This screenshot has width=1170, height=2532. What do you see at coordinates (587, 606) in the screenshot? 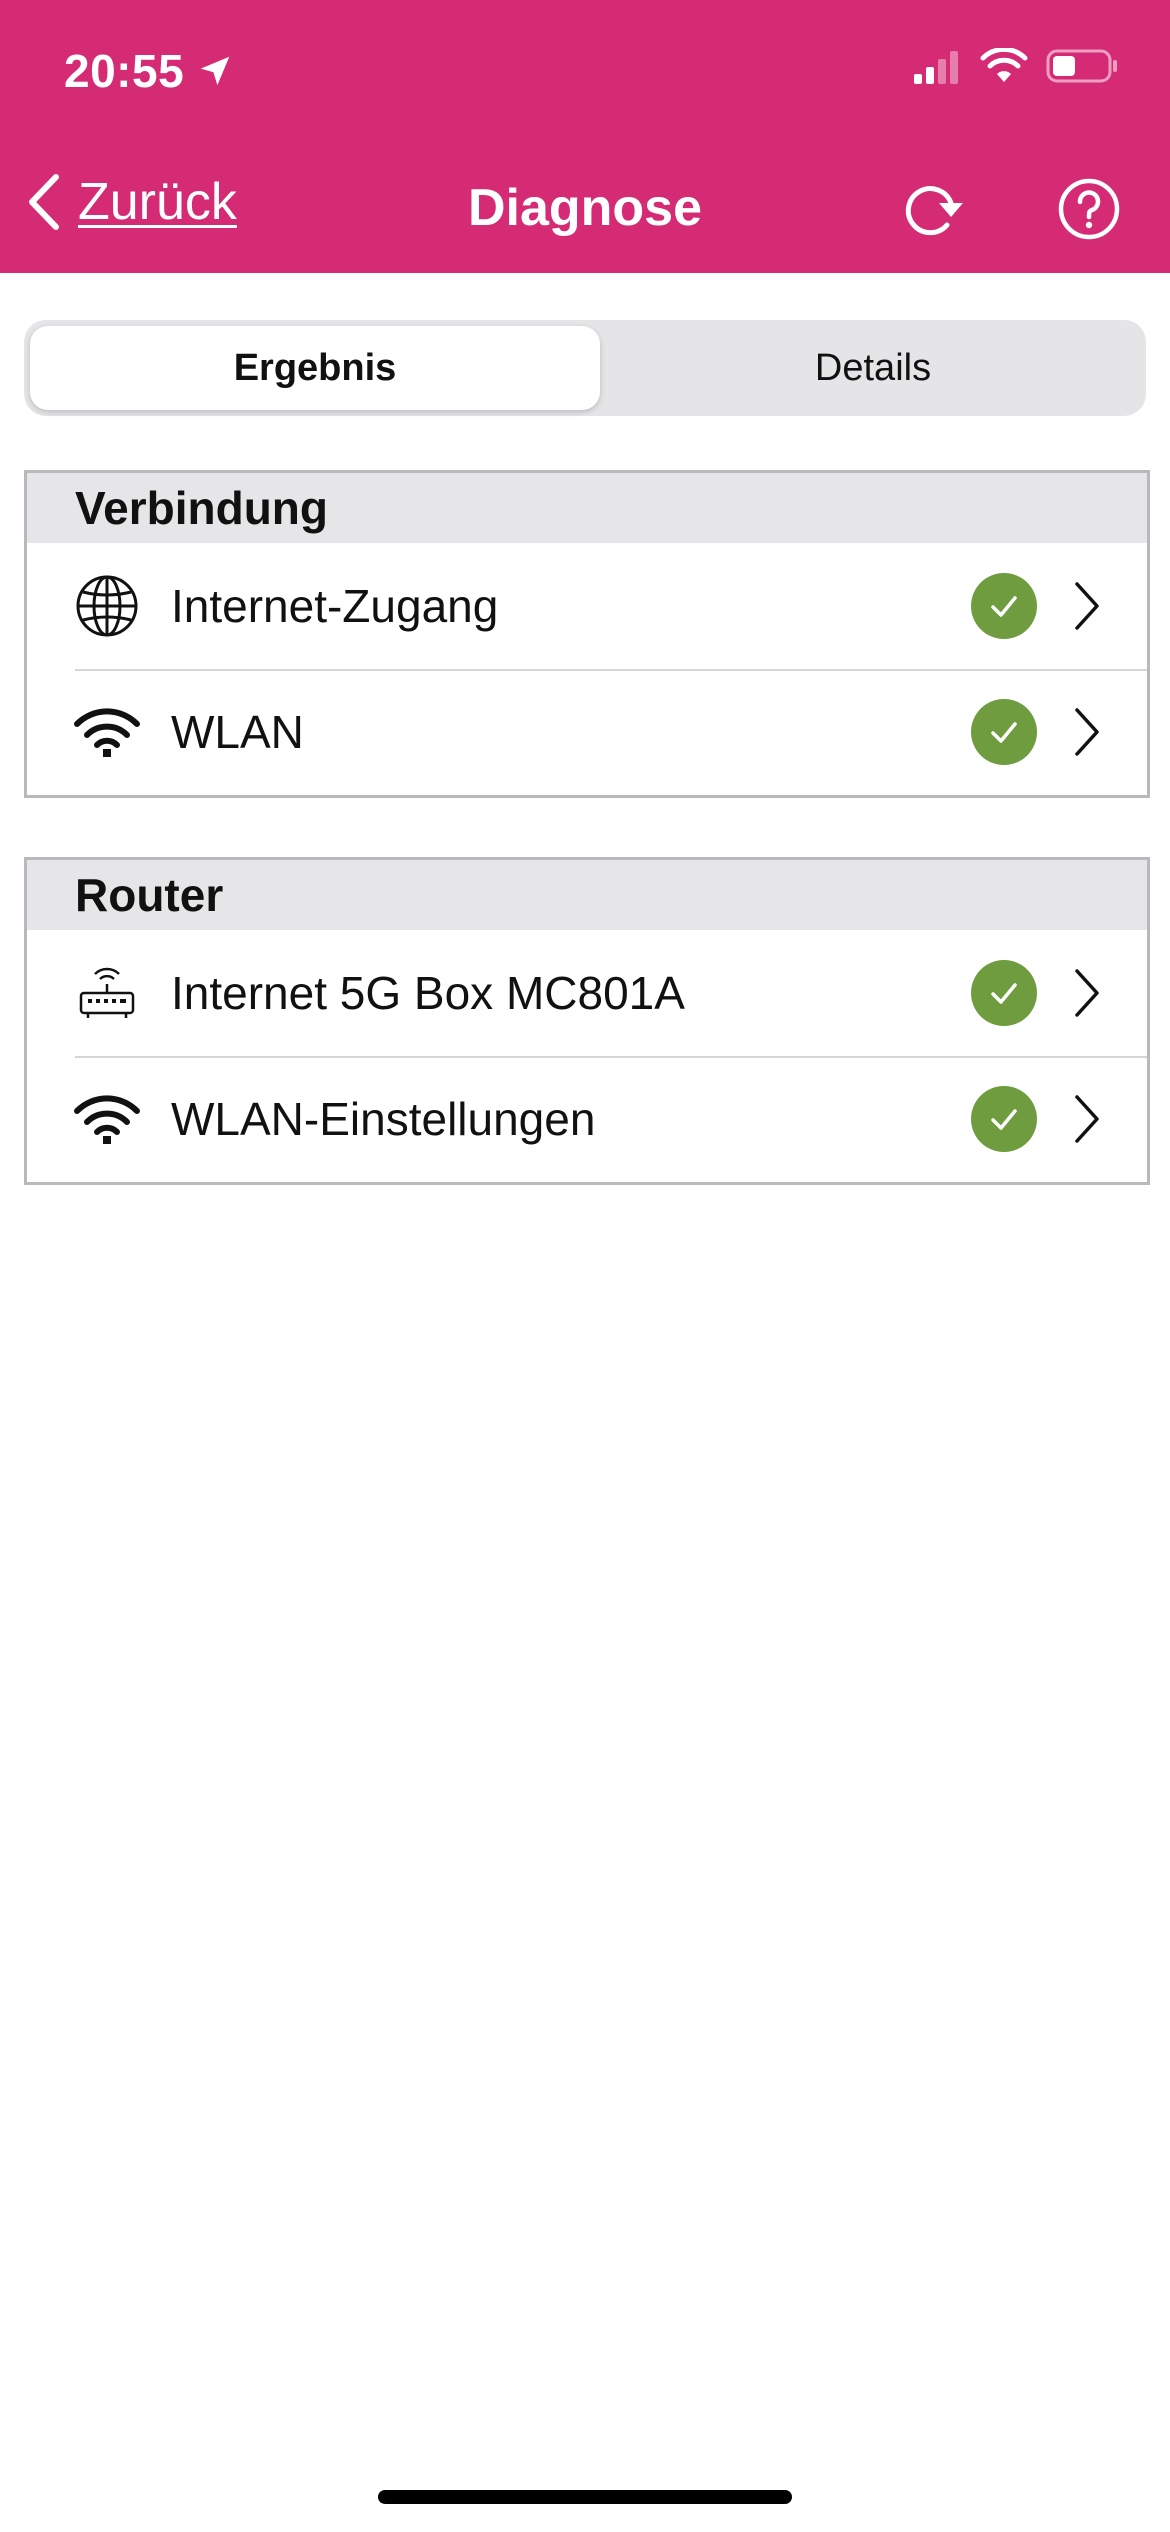
I see `list-item-internet-zugang: Internet-Zugang` at bounding box center [587, 606].